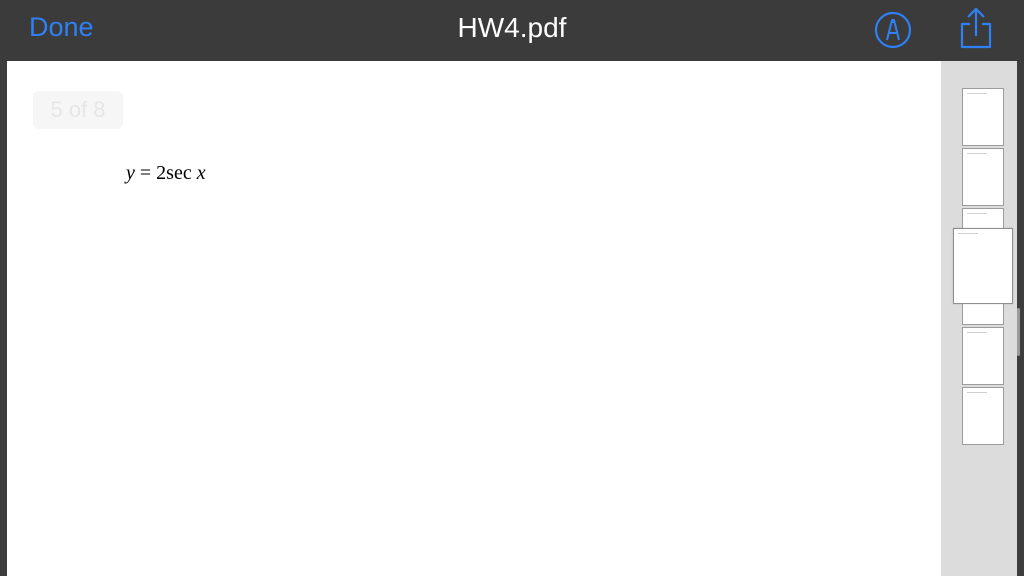 The height and width of the screenshot is (576, 1024). I want to click on markup-button, so click(893, 30).